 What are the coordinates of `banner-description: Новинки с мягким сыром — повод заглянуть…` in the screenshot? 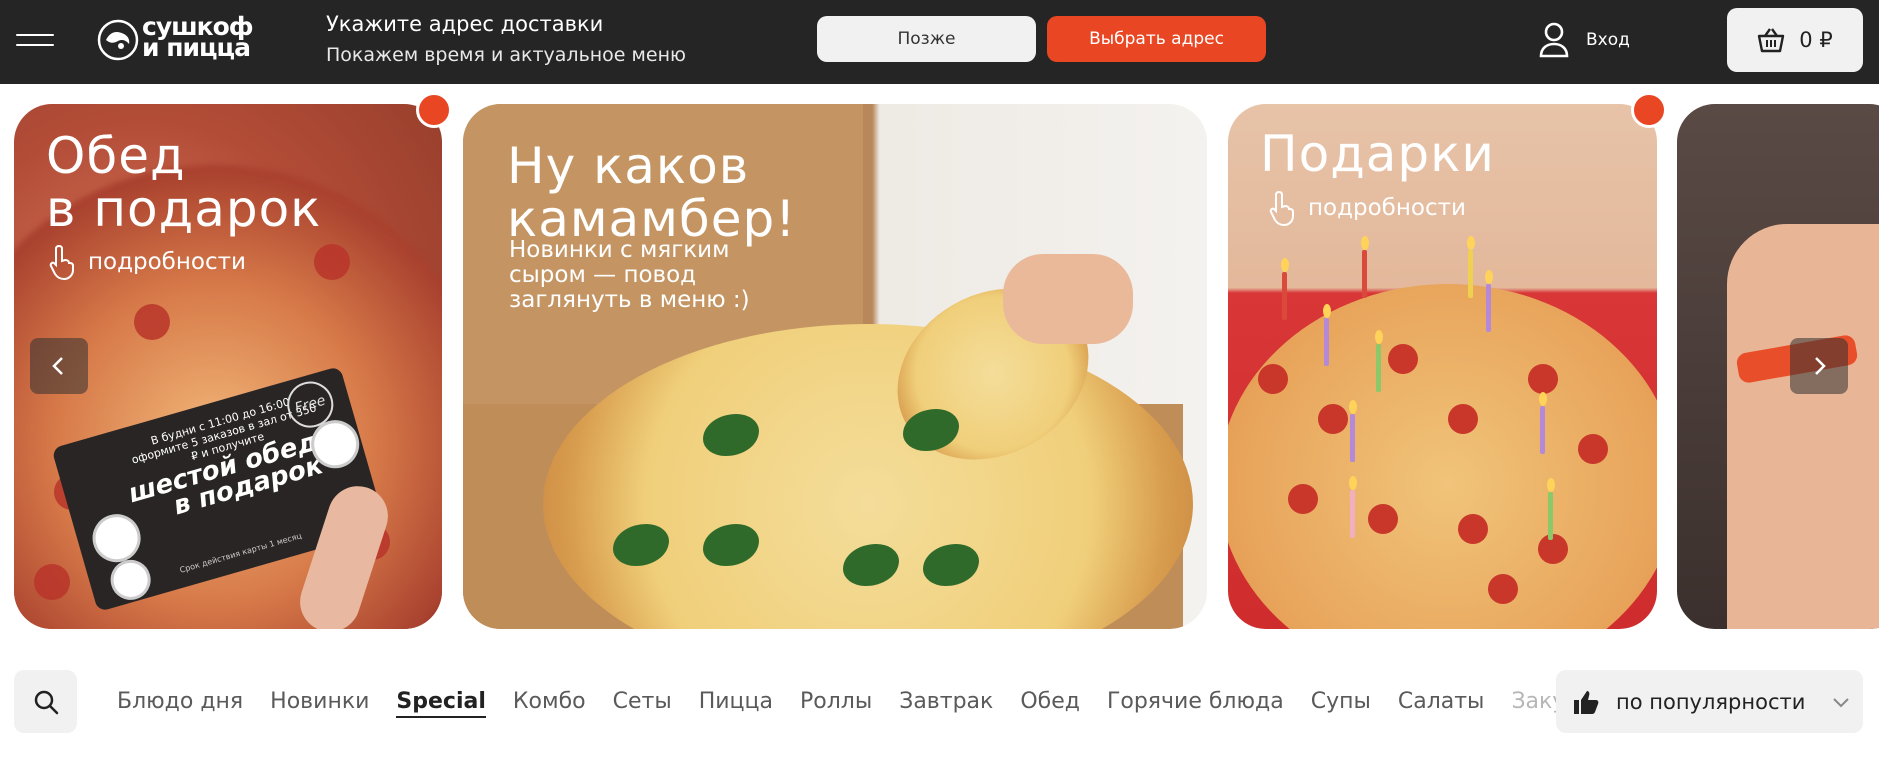 It's located at (629, 275).